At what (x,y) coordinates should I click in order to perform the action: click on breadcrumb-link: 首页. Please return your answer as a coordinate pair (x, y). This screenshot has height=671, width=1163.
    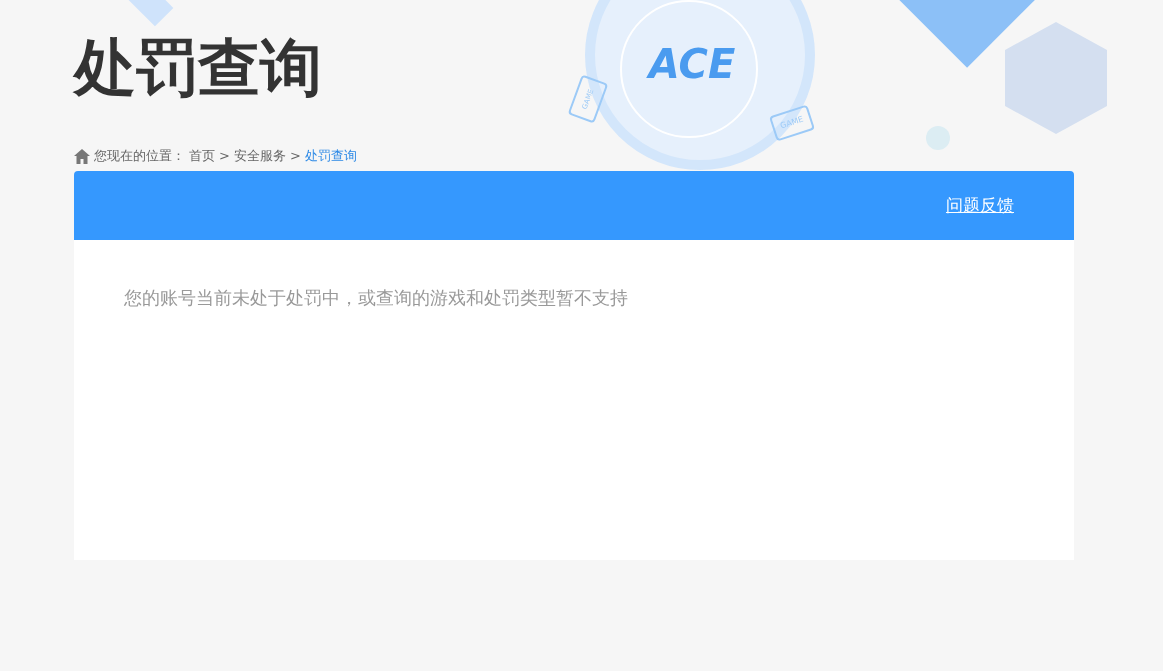
    Looking at the image, I should click on (202, 156).